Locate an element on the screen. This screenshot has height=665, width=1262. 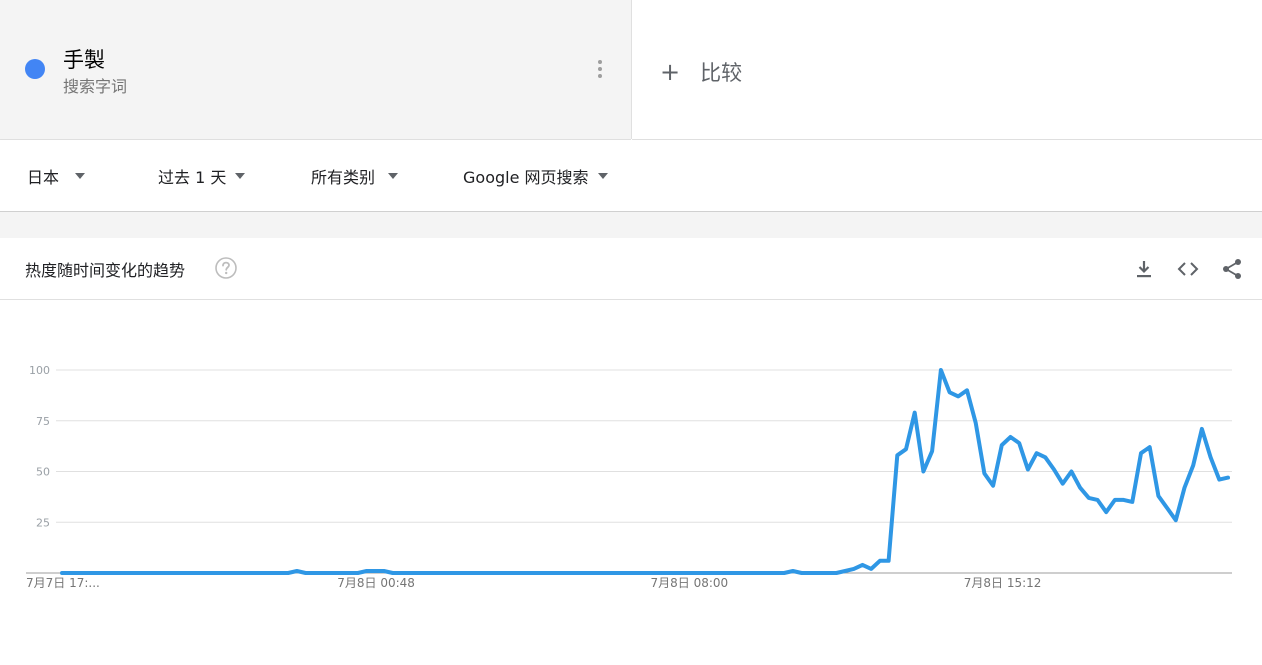
add-comparison-button: + 比较 is located at coordinates (701, 72).